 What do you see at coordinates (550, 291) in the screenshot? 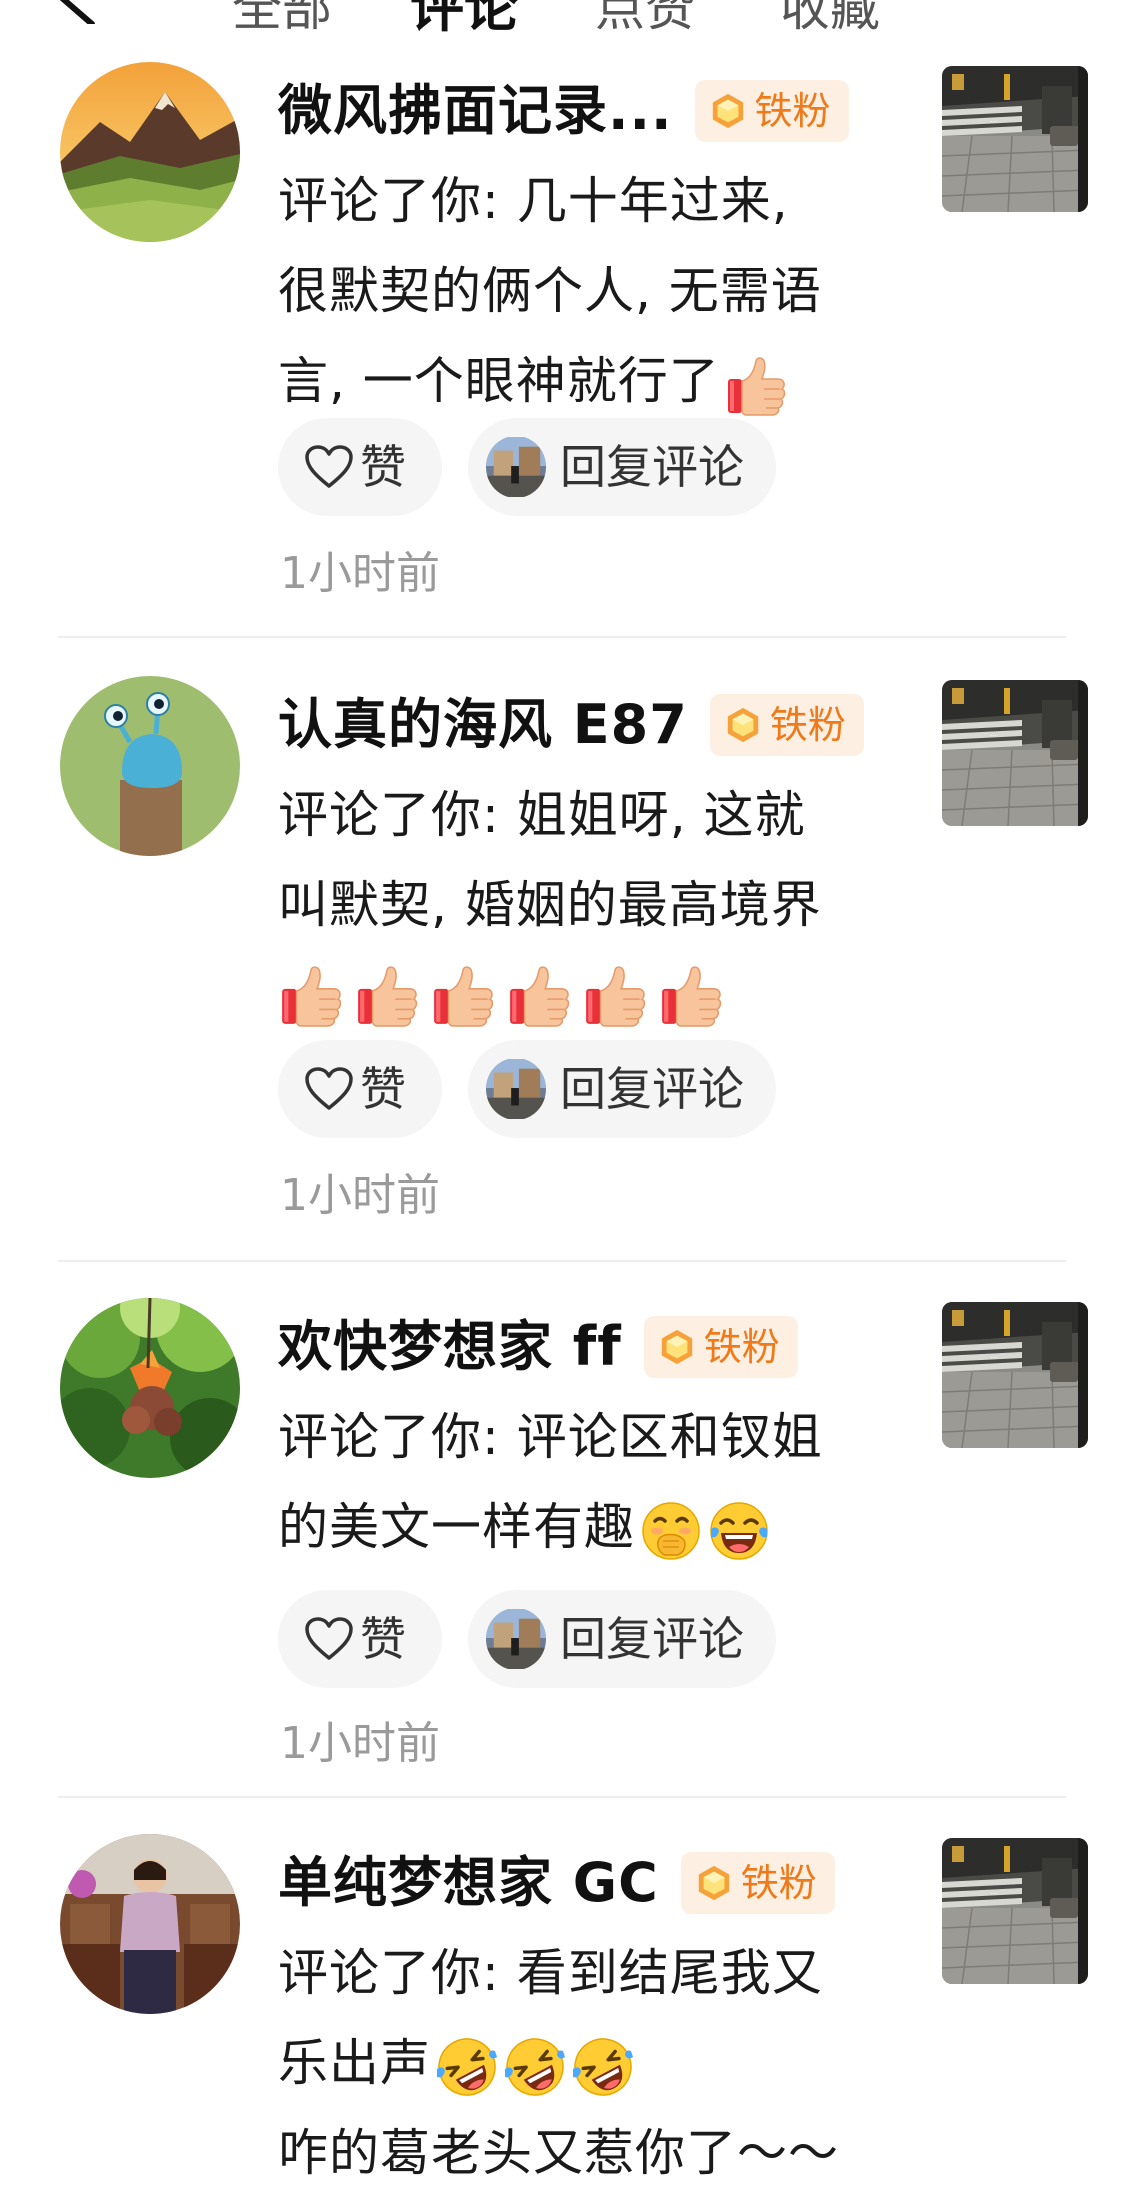
I see `comment-line: 很默契的俩个人, 无需语` at bounding box center [550, 291].